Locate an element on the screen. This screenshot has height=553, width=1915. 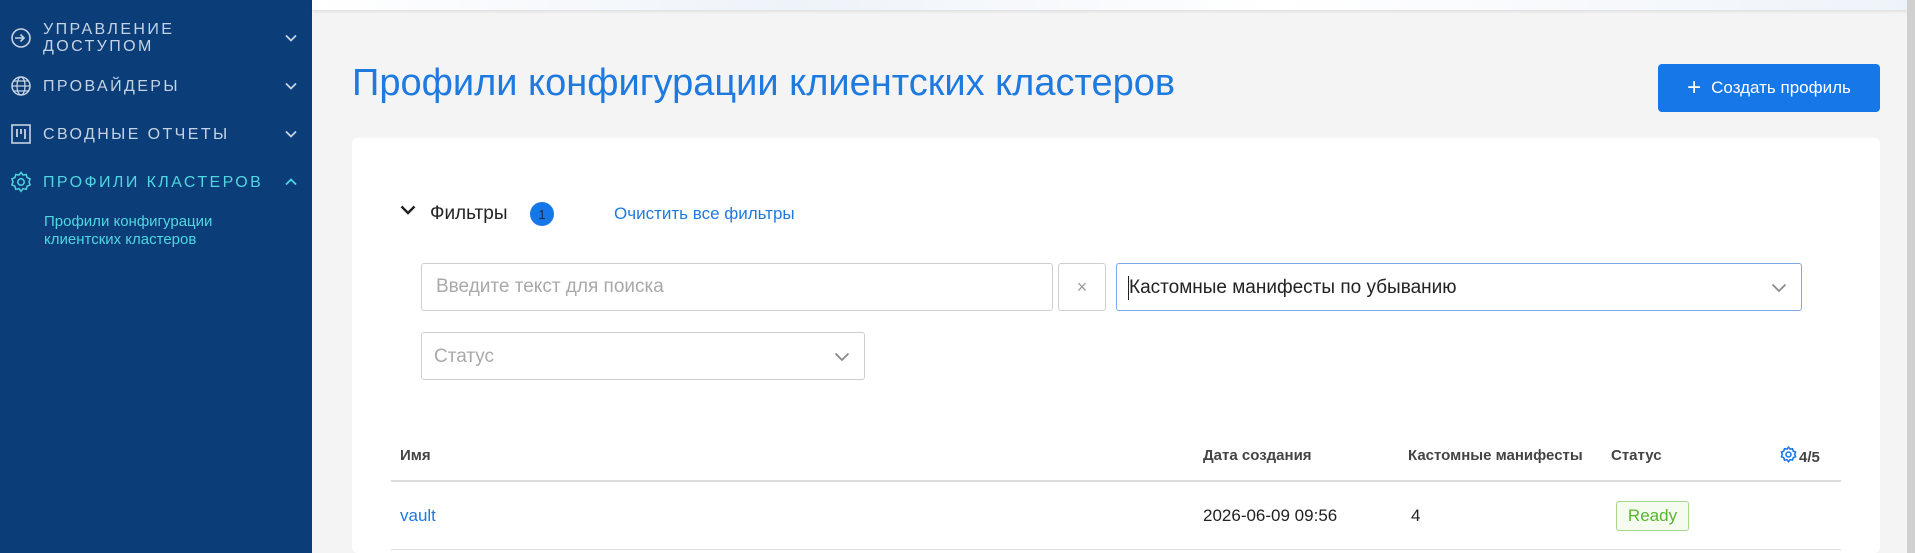
column-header-status: Статус is located at coordinates (1636, 455).